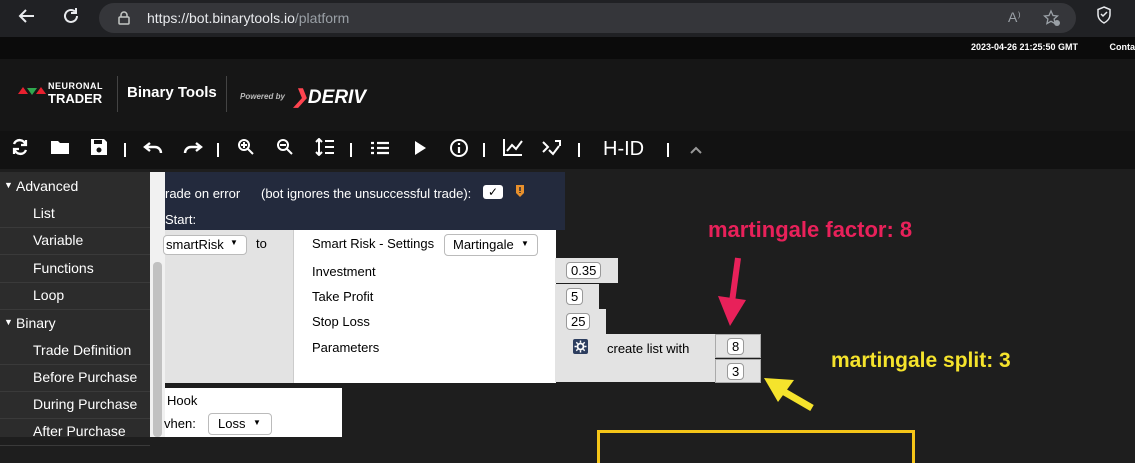 The height and width of the screenshot is (463, 1135). What do you see at coordinates (380, 150) in the screenshot?
I see `list-icon` at bounding box center [380, 150].